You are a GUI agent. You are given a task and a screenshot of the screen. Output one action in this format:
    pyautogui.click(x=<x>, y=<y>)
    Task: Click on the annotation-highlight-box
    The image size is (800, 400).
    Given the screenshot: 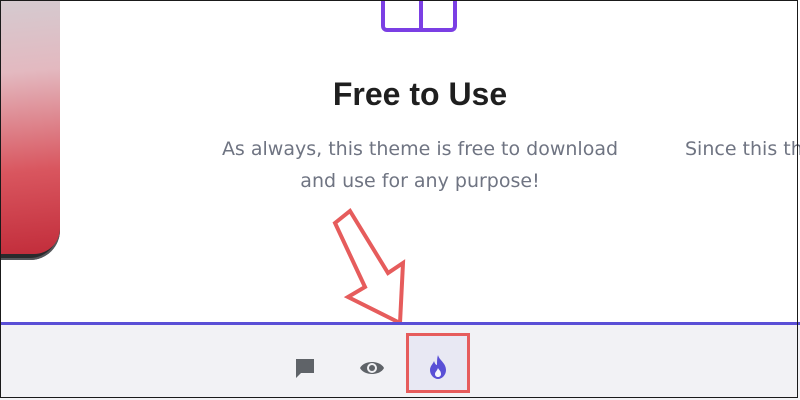 What is the action you would take?
    pyautogui.click(x=438, y=363)
    